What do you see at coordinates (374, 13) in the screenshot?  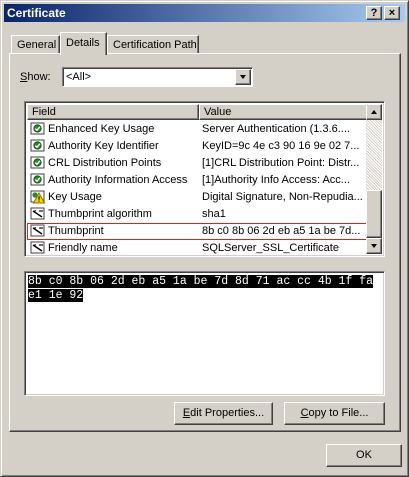 I see `help-button: ?` at bounding box center [374, 13].